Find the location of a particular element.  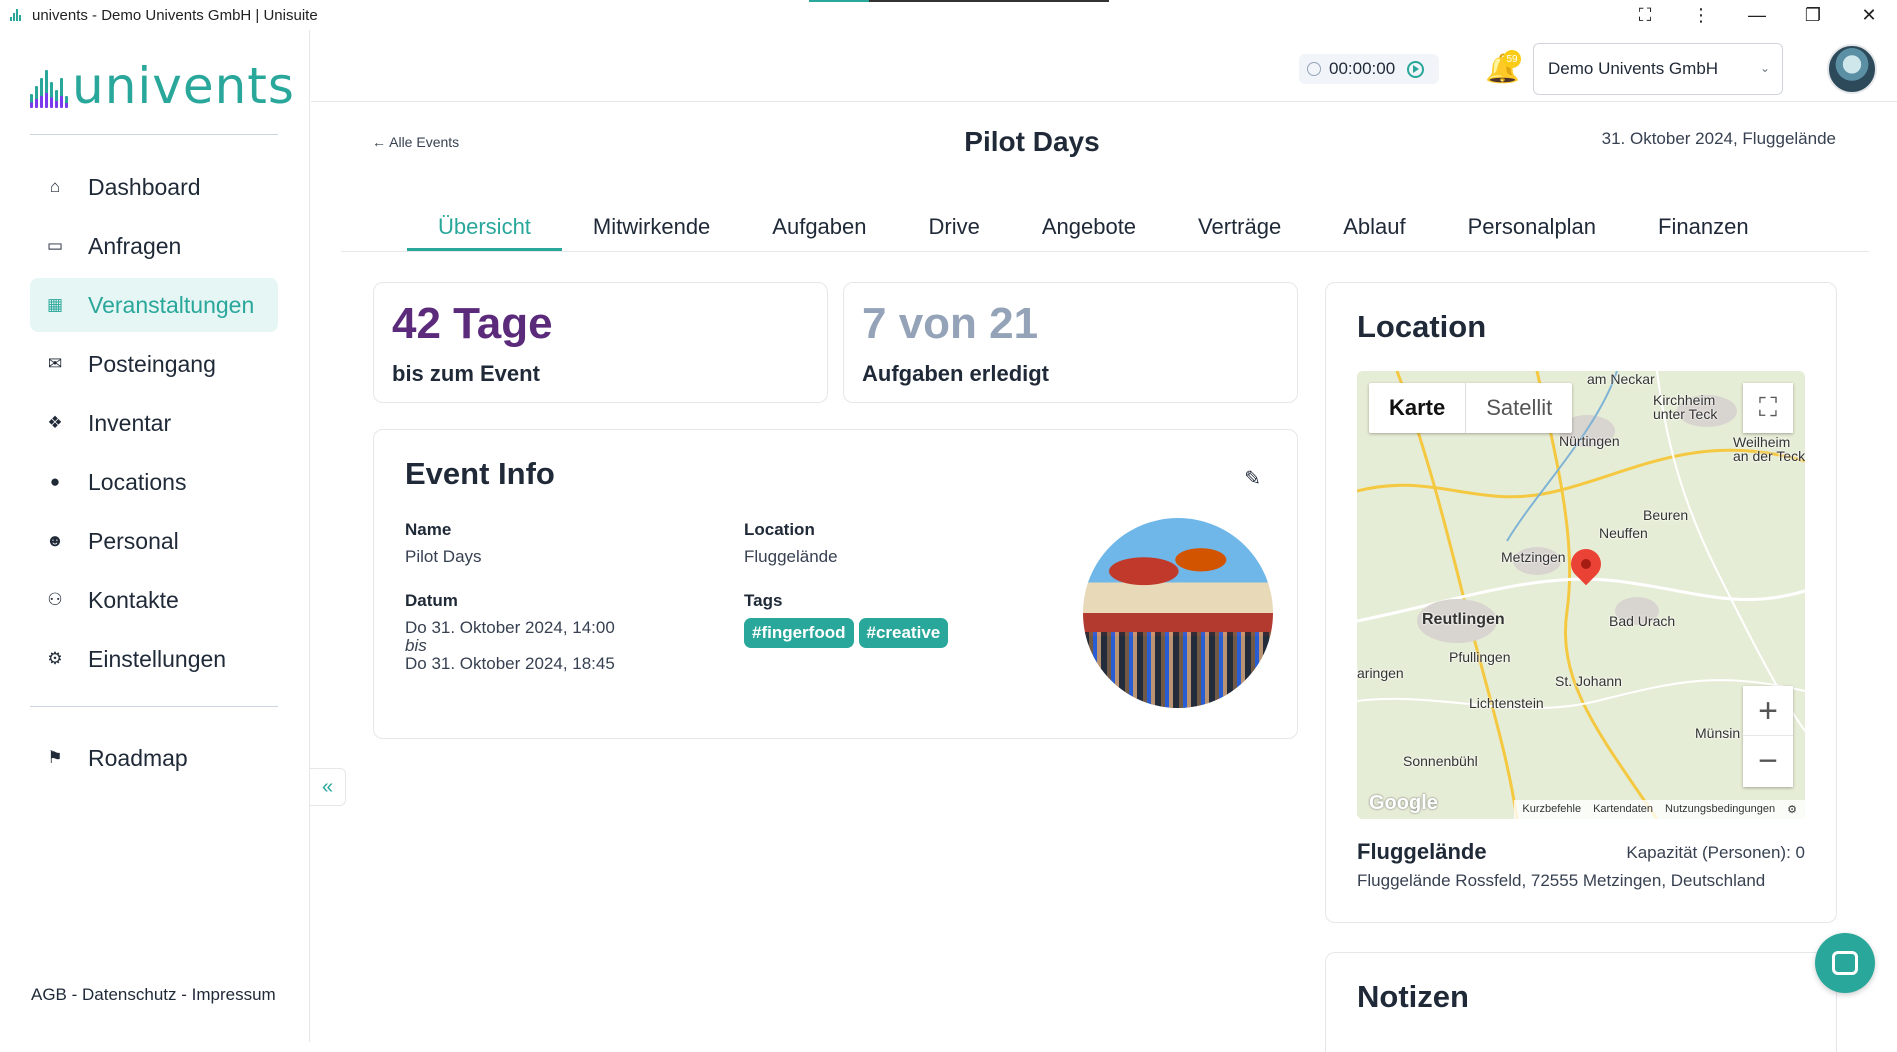

sidebar-item-label: Einstellungen is located at coordinates (157, 658).